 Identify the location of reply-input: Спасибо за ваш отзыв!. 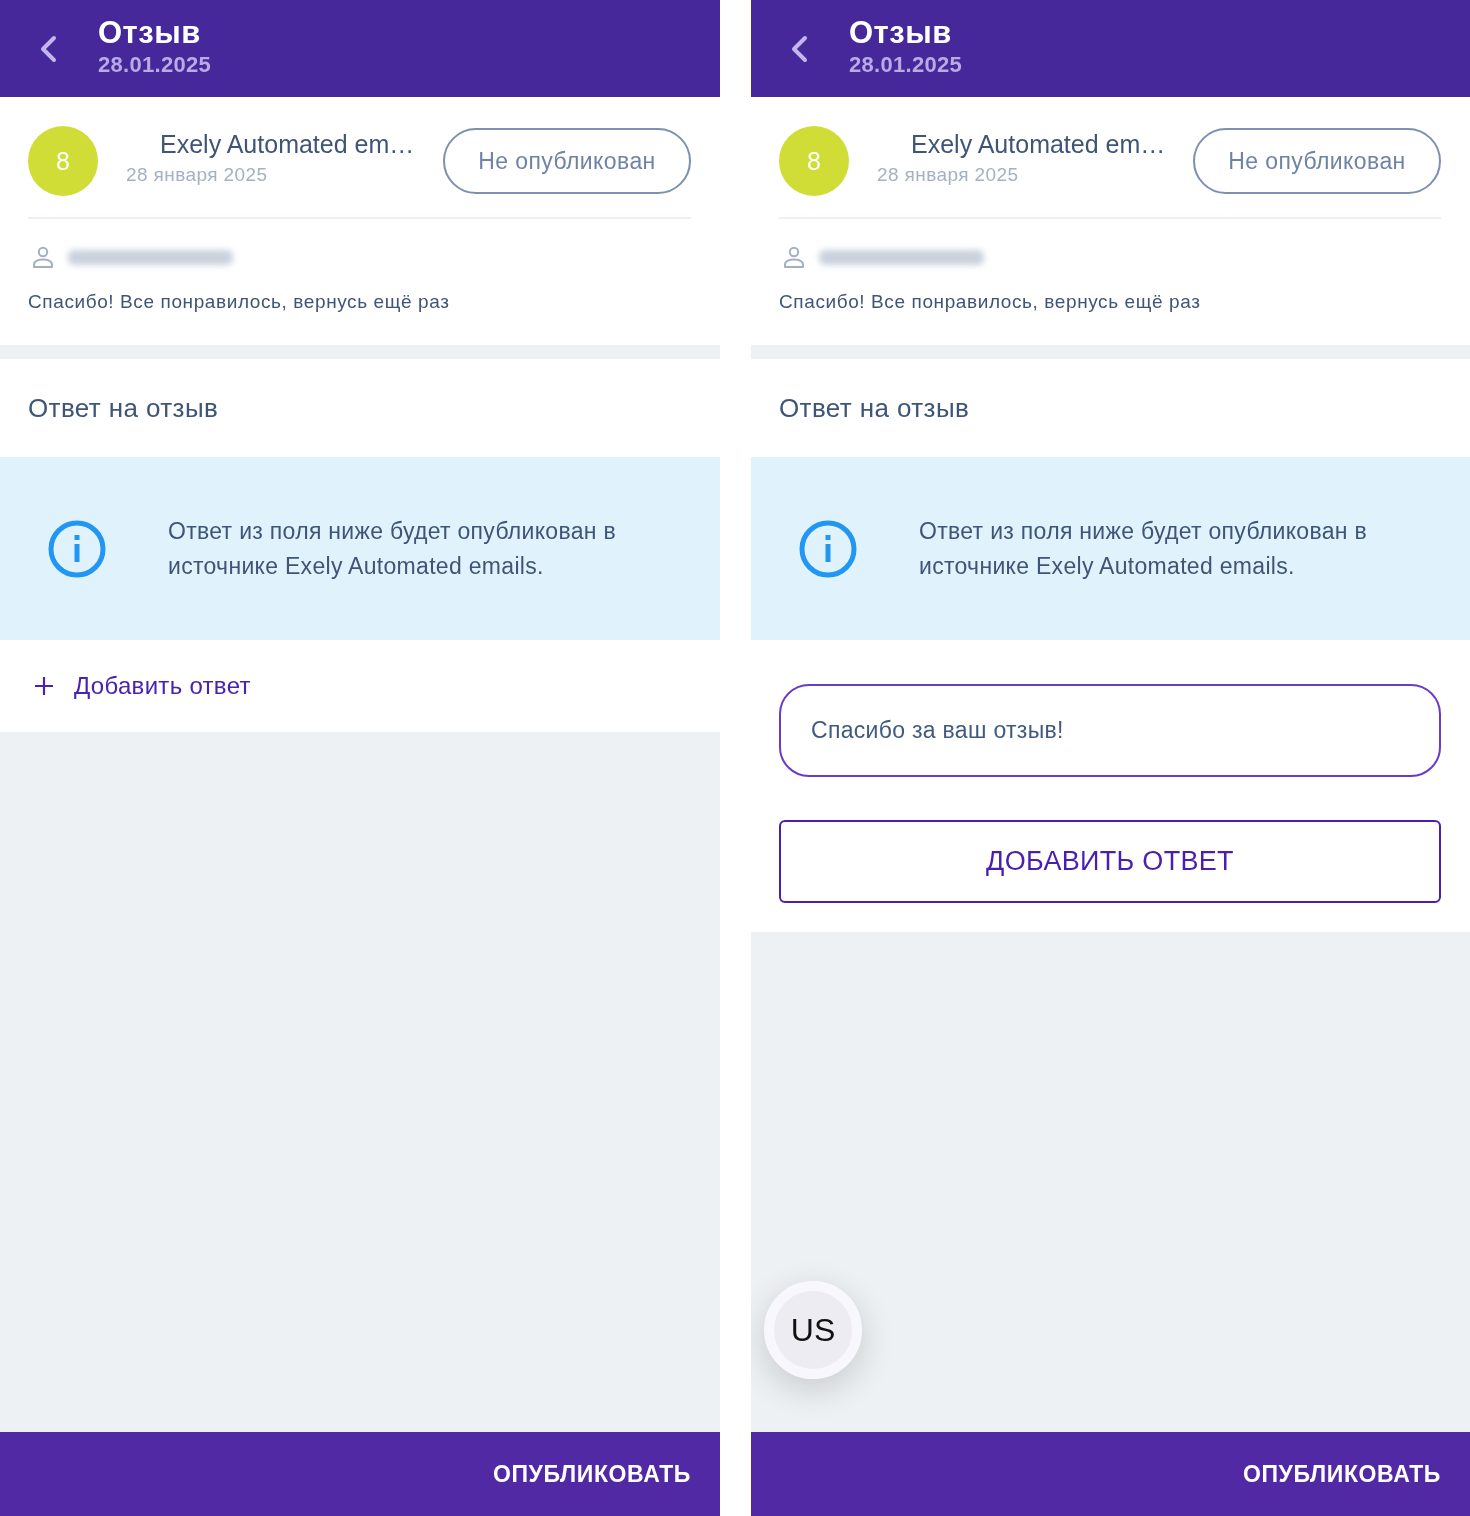
(1110, 730).